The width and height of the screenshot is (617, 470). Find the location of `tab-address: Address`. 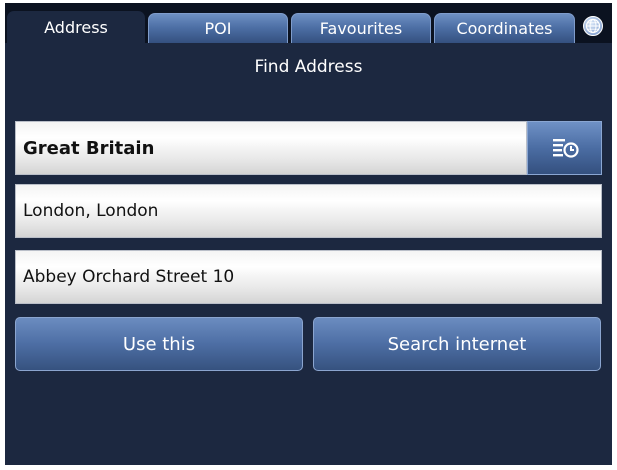

tab-address: Address is located at coordinates (76, 27).